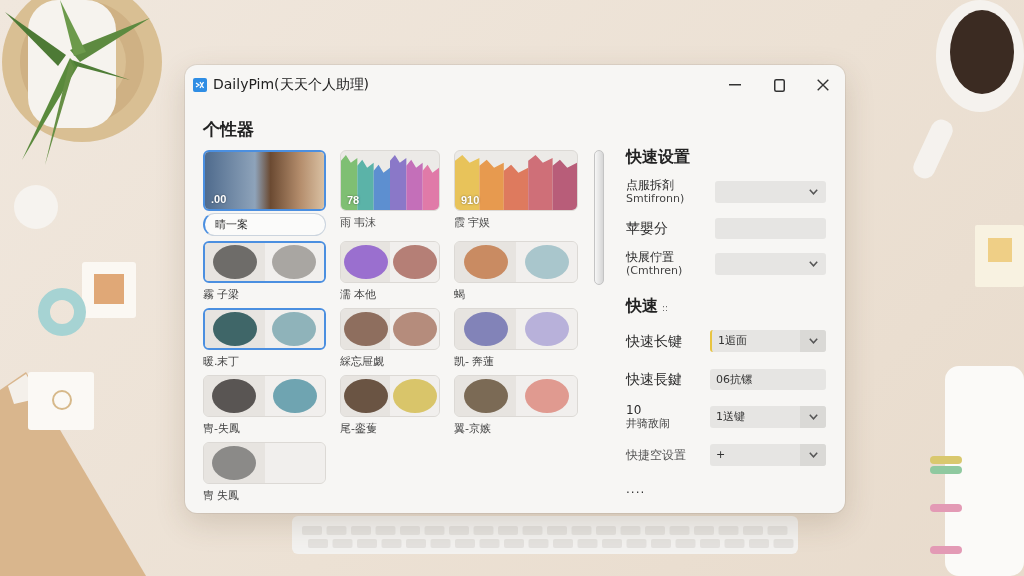 This screenshot has height=576, width=1024. What do you see at coordinates (768, 341) in the screenshot?
I see `dropdown: 1逅面` at bounding box center [768, 341].